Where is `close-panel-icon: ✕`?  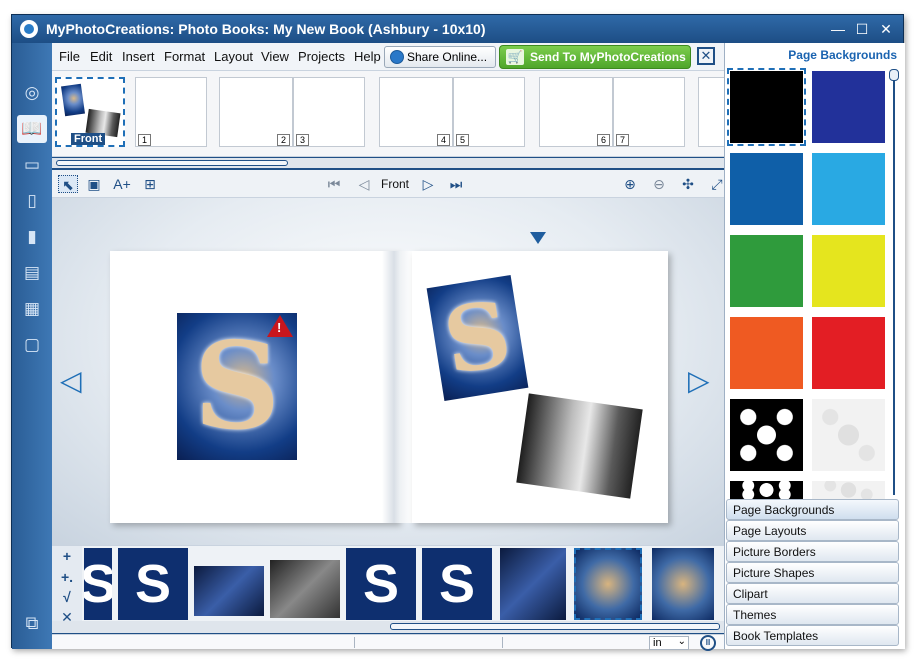
close-panel-icon: ✕ is located at coordinates (706, 56).